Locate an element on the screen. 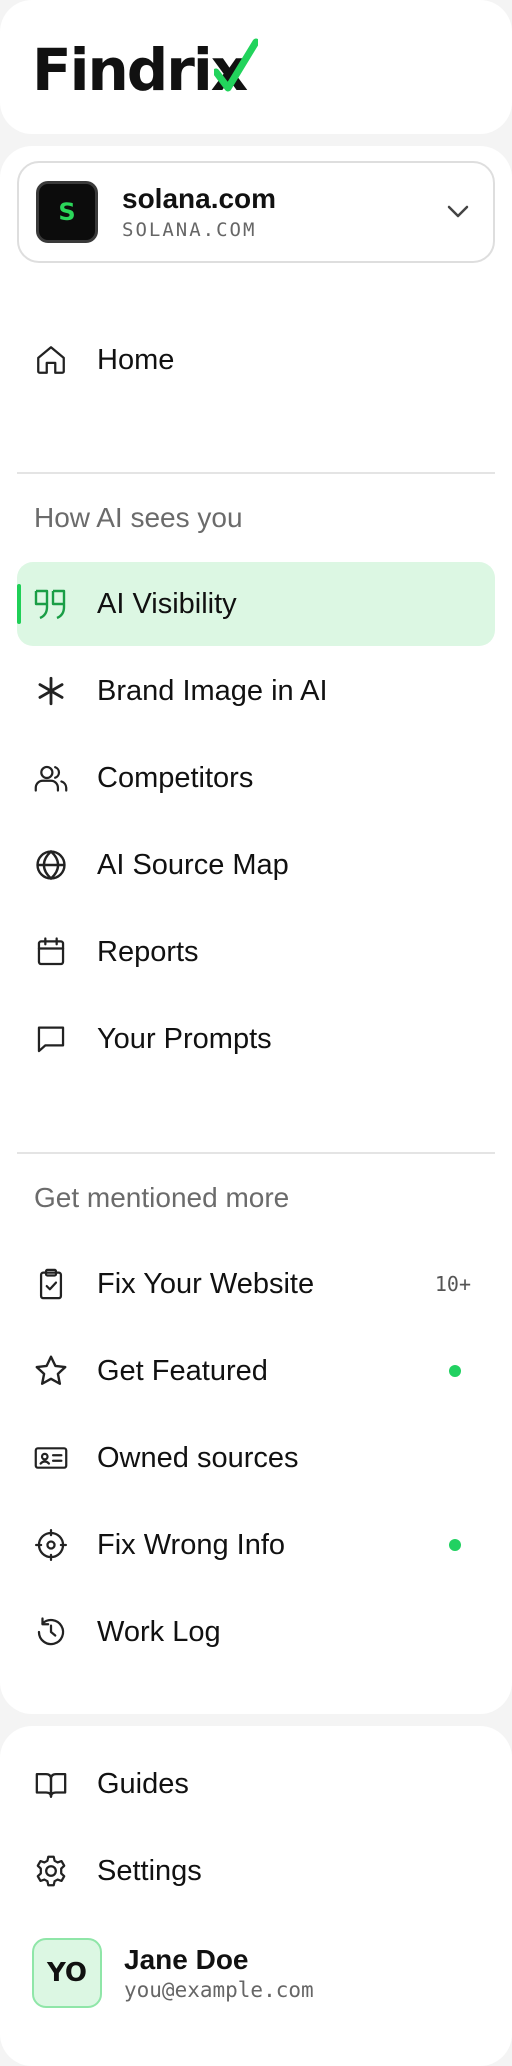 Image resolution: width=512 pixels, height=2066 pixels. sidebar-item-label: AI Visibility is located at coordinates (167, 603).